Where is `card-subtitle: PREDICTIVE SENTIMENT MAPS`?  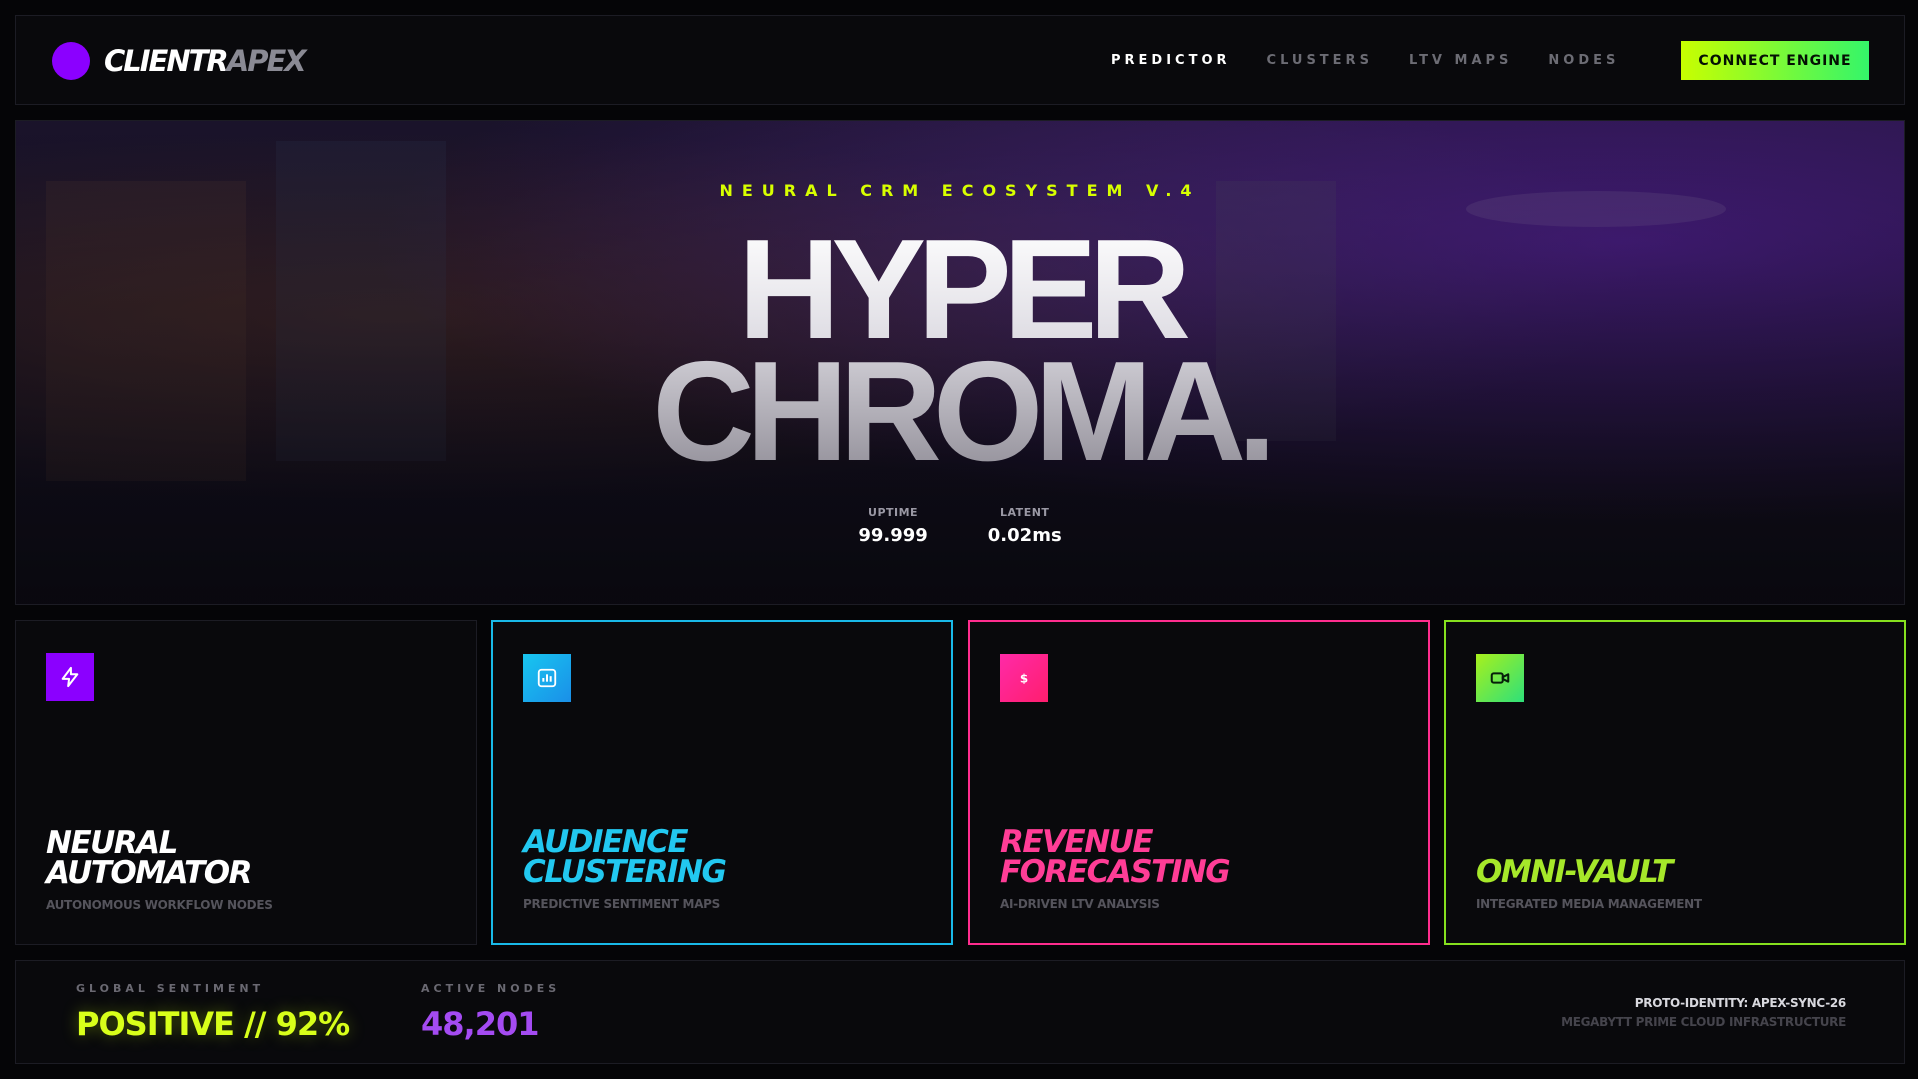
card-subtitle: PREDICTIVE SENTIMENT MAPS is located at coordinates (622, 904).